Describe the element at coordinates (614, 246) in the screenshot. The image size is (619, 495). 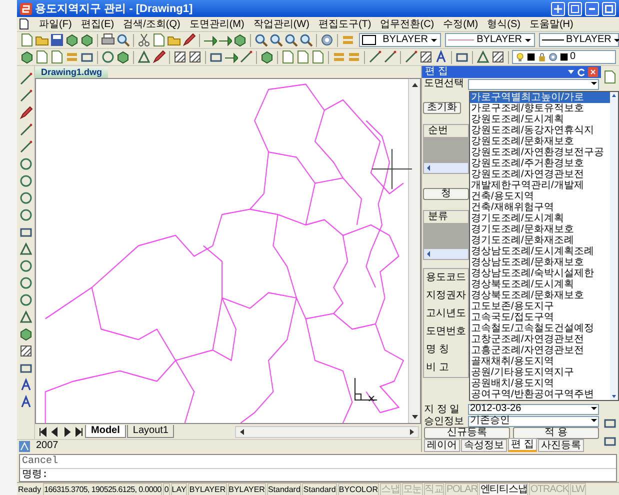
I see `list-scrollbar` at that location.